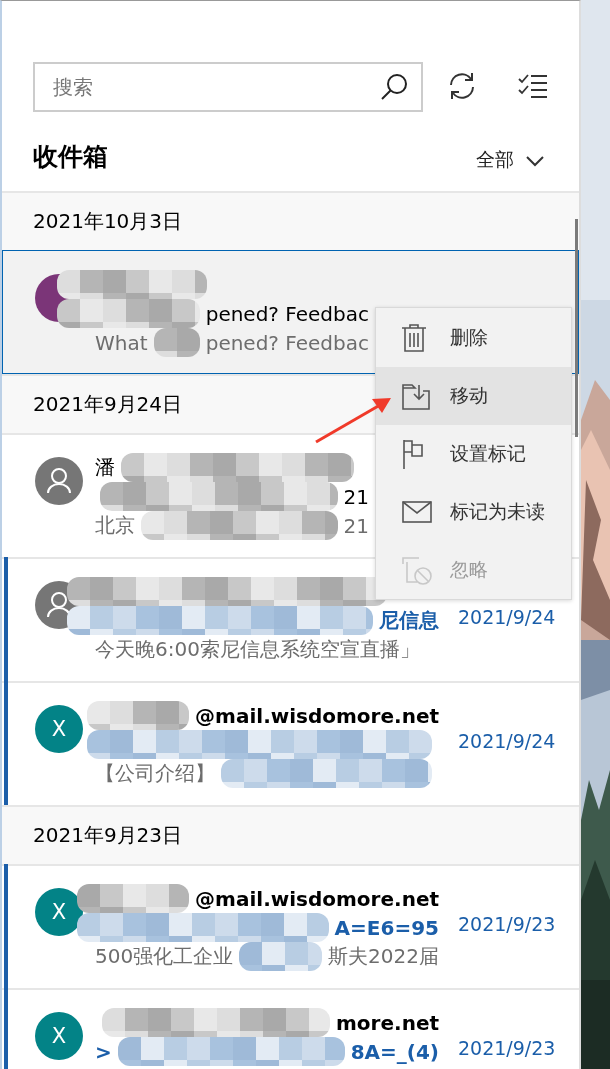 This screenshot has width=610, height=1069. I want to click on preview-text: pened? Feedbac, so click(287, 342).